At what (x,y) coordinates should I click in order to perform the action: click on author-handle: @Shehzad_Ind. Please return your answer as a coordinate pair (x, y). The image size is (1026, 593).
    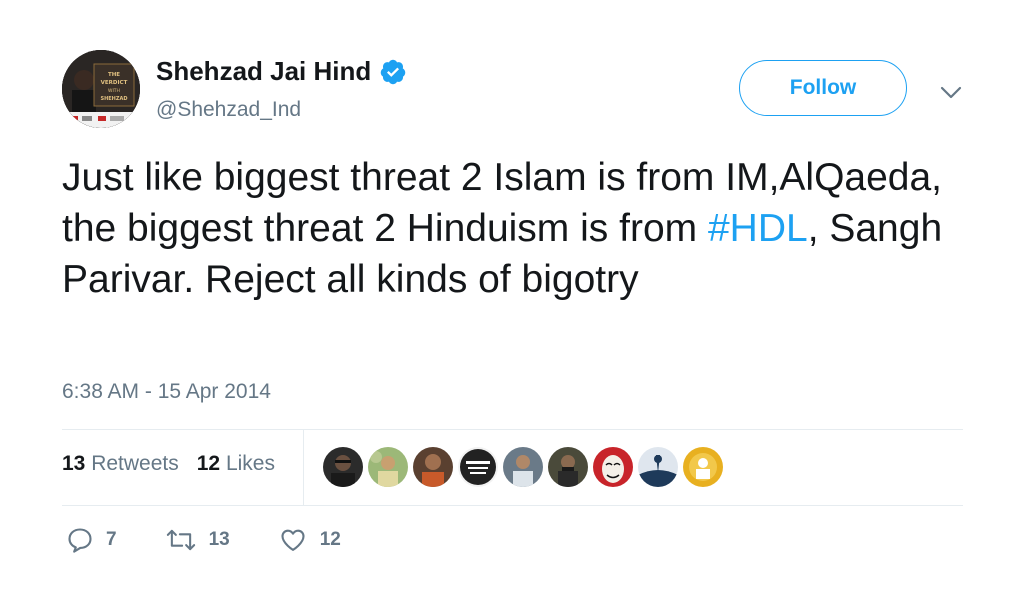
    Looking at the image, I should click on (228, 110).